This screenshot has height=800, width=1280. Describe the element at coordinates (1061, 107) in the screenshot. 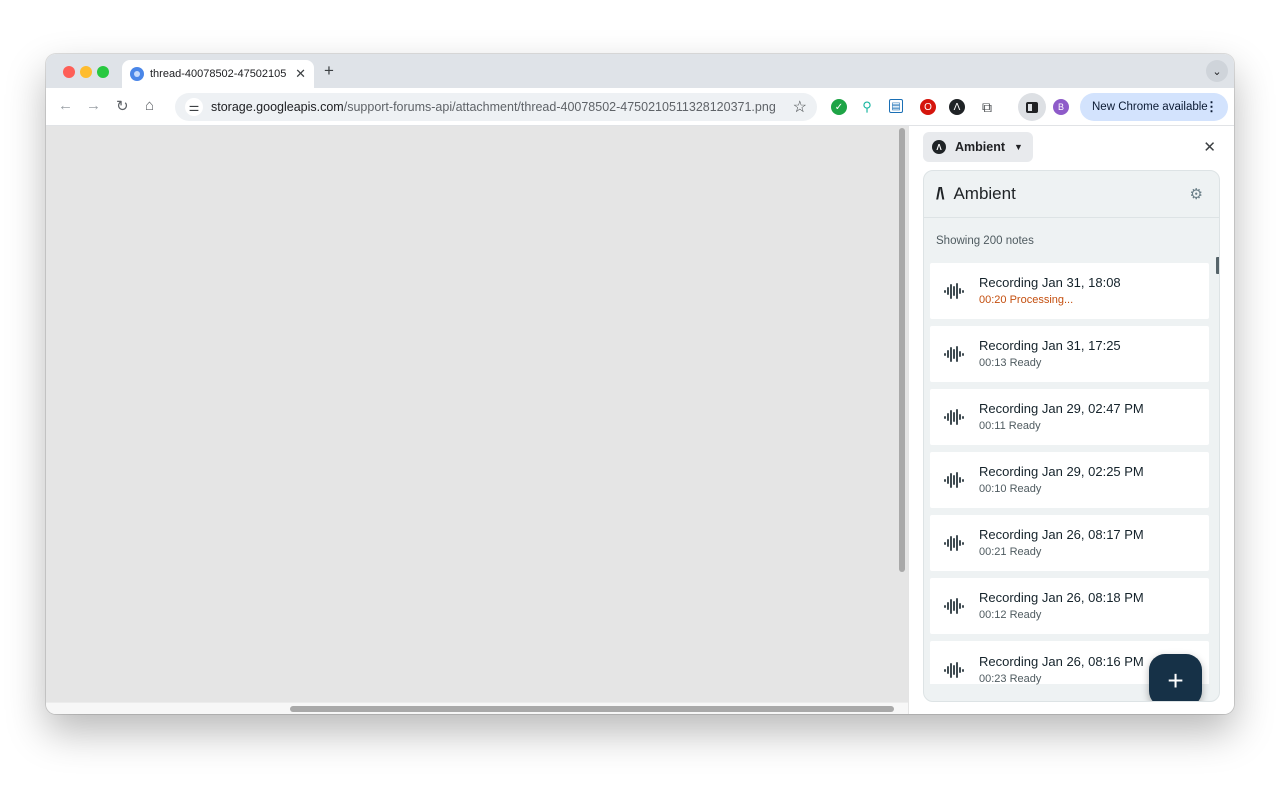

I see `profile-avatar: B` at that location.